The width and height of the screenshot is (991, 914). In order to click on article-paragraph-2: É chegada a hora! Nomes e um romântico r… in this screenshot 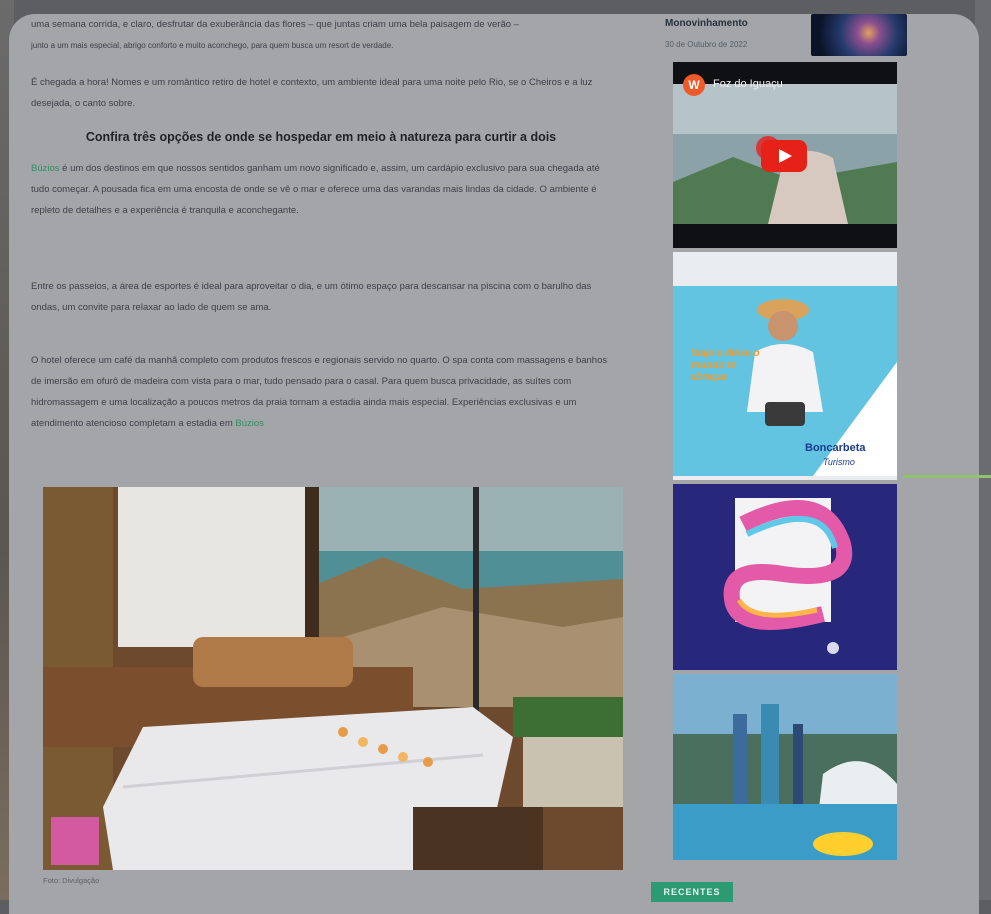, I will do `click(312, 93)`.